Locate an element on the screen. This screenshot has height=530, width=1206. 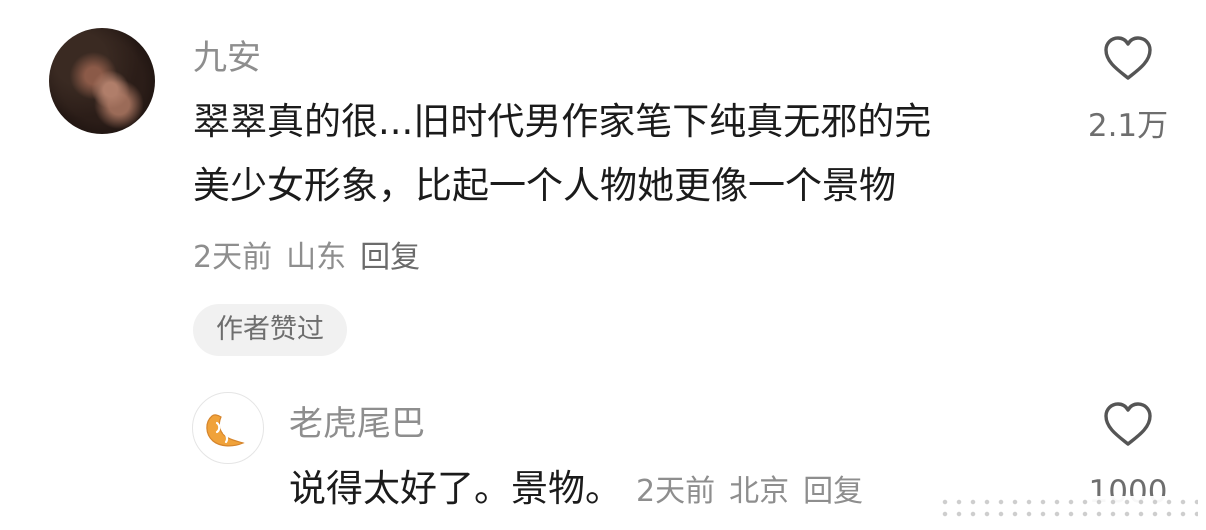
comment-meta: 2天前 山东 回复 is located at coordinates (306, 258).